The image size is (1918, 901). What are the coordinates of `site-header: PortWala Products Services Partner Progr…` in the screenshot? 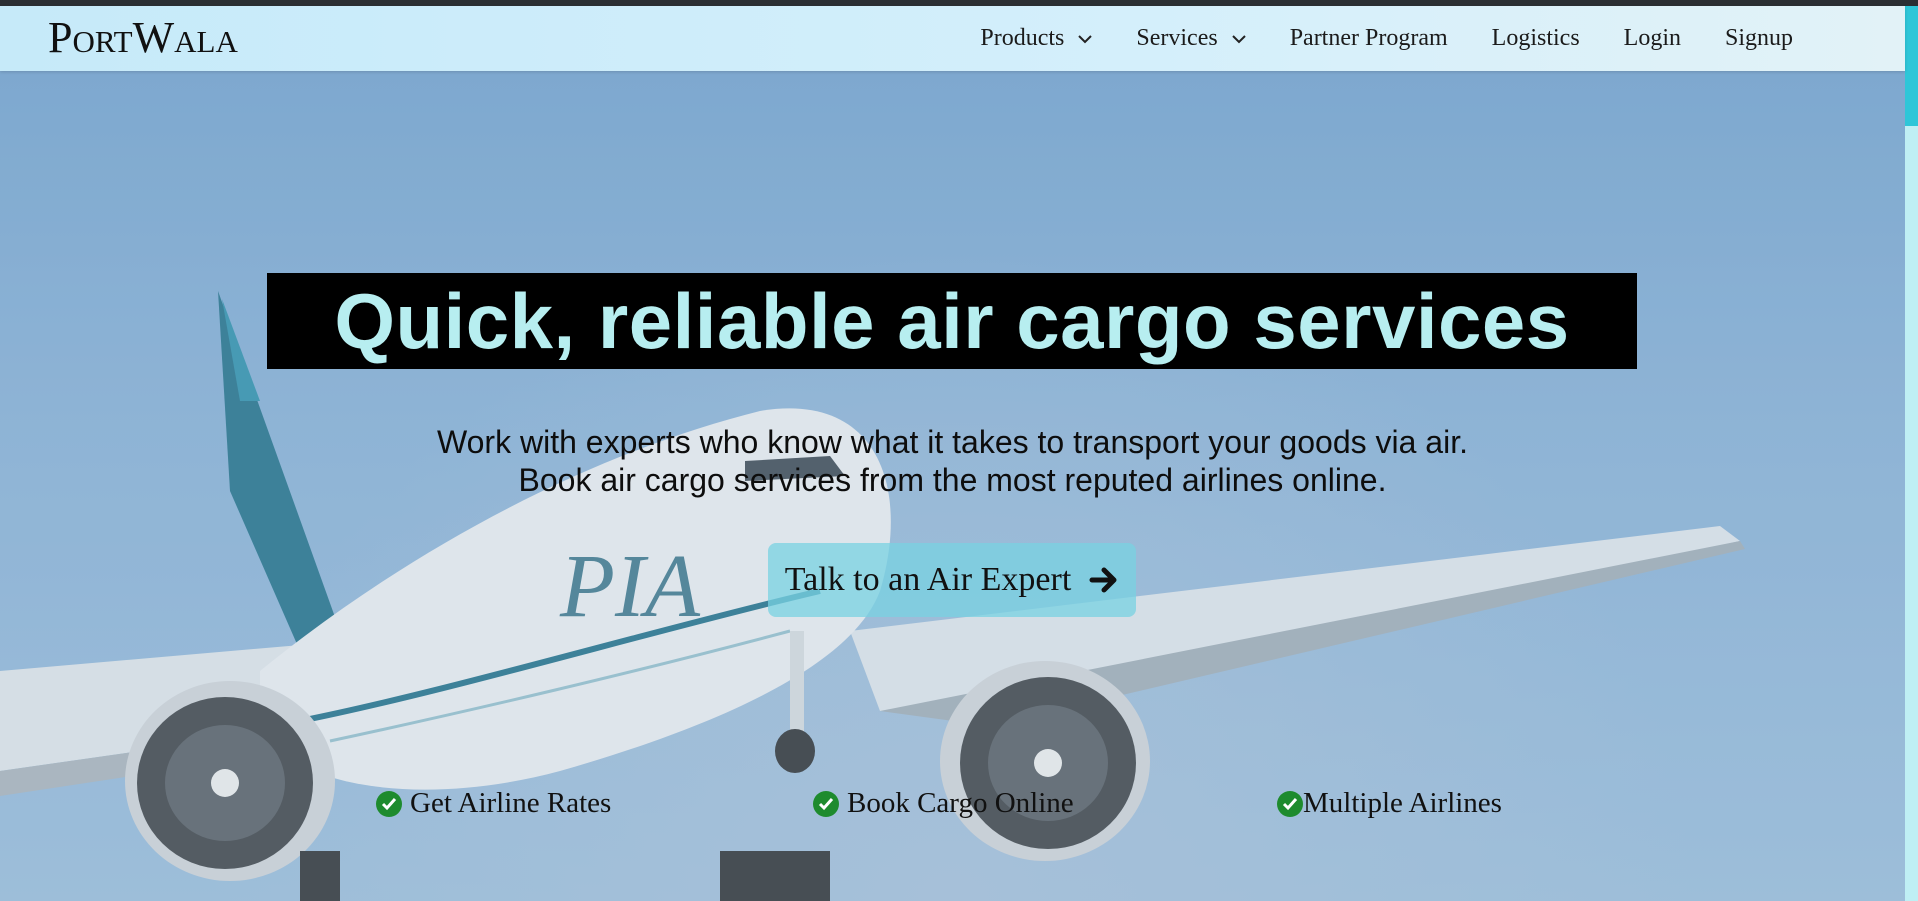 It's located at (952, 38).